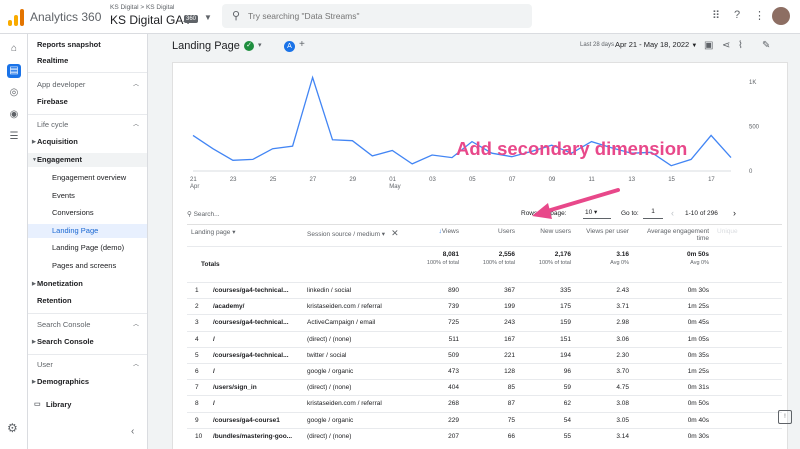  What do you see at coordinates (491, 339) in the screenshot?
I see `cell-users: 167` at bounding box center [491, 339].